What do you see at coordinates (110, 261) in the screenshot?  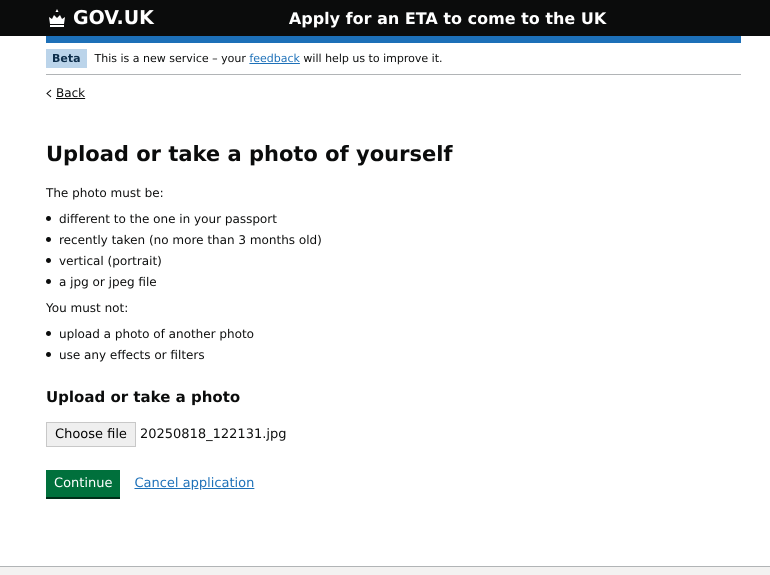 I see `list-item: vertical (portrait)` at bounding box center [110, 261].